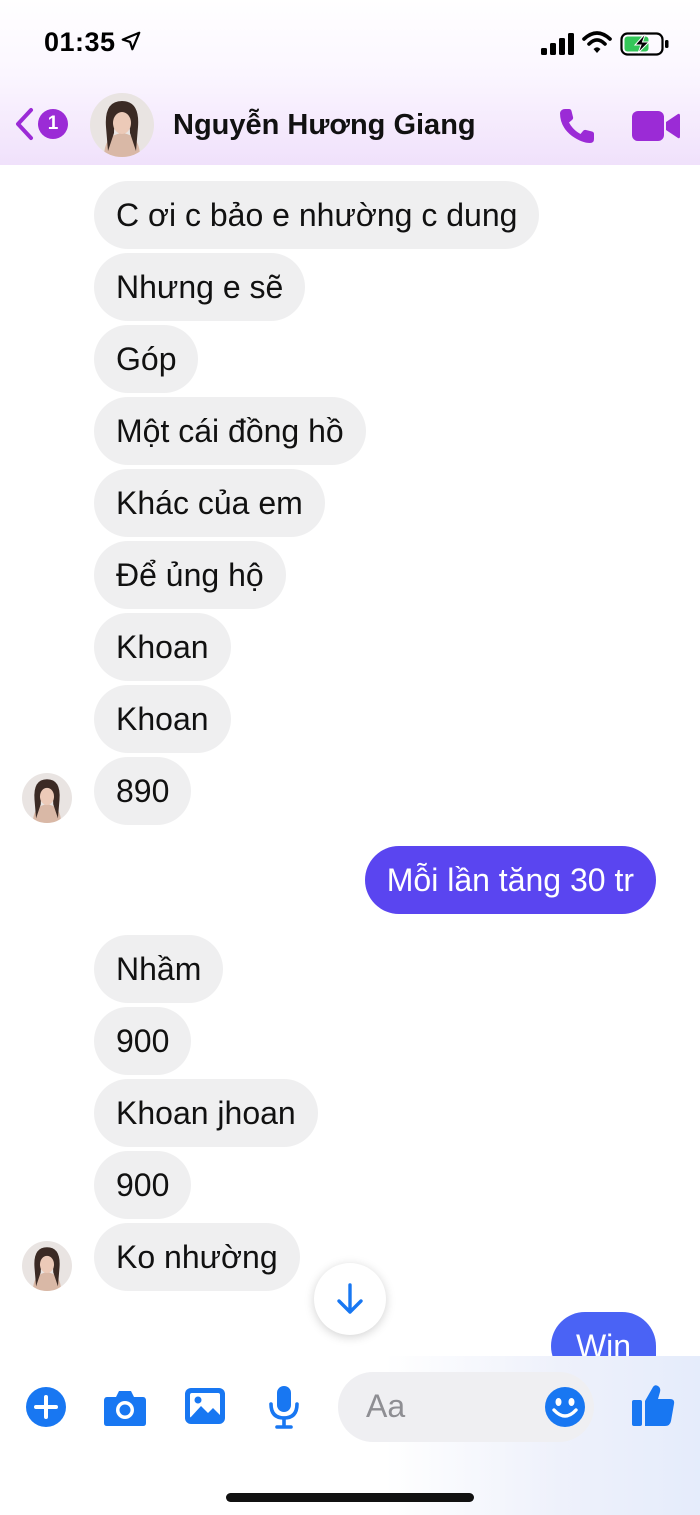 The width and height of the screenshot is (700, 1515). I want to click on message-input-placeholder: Aa, so click(386, 1406).